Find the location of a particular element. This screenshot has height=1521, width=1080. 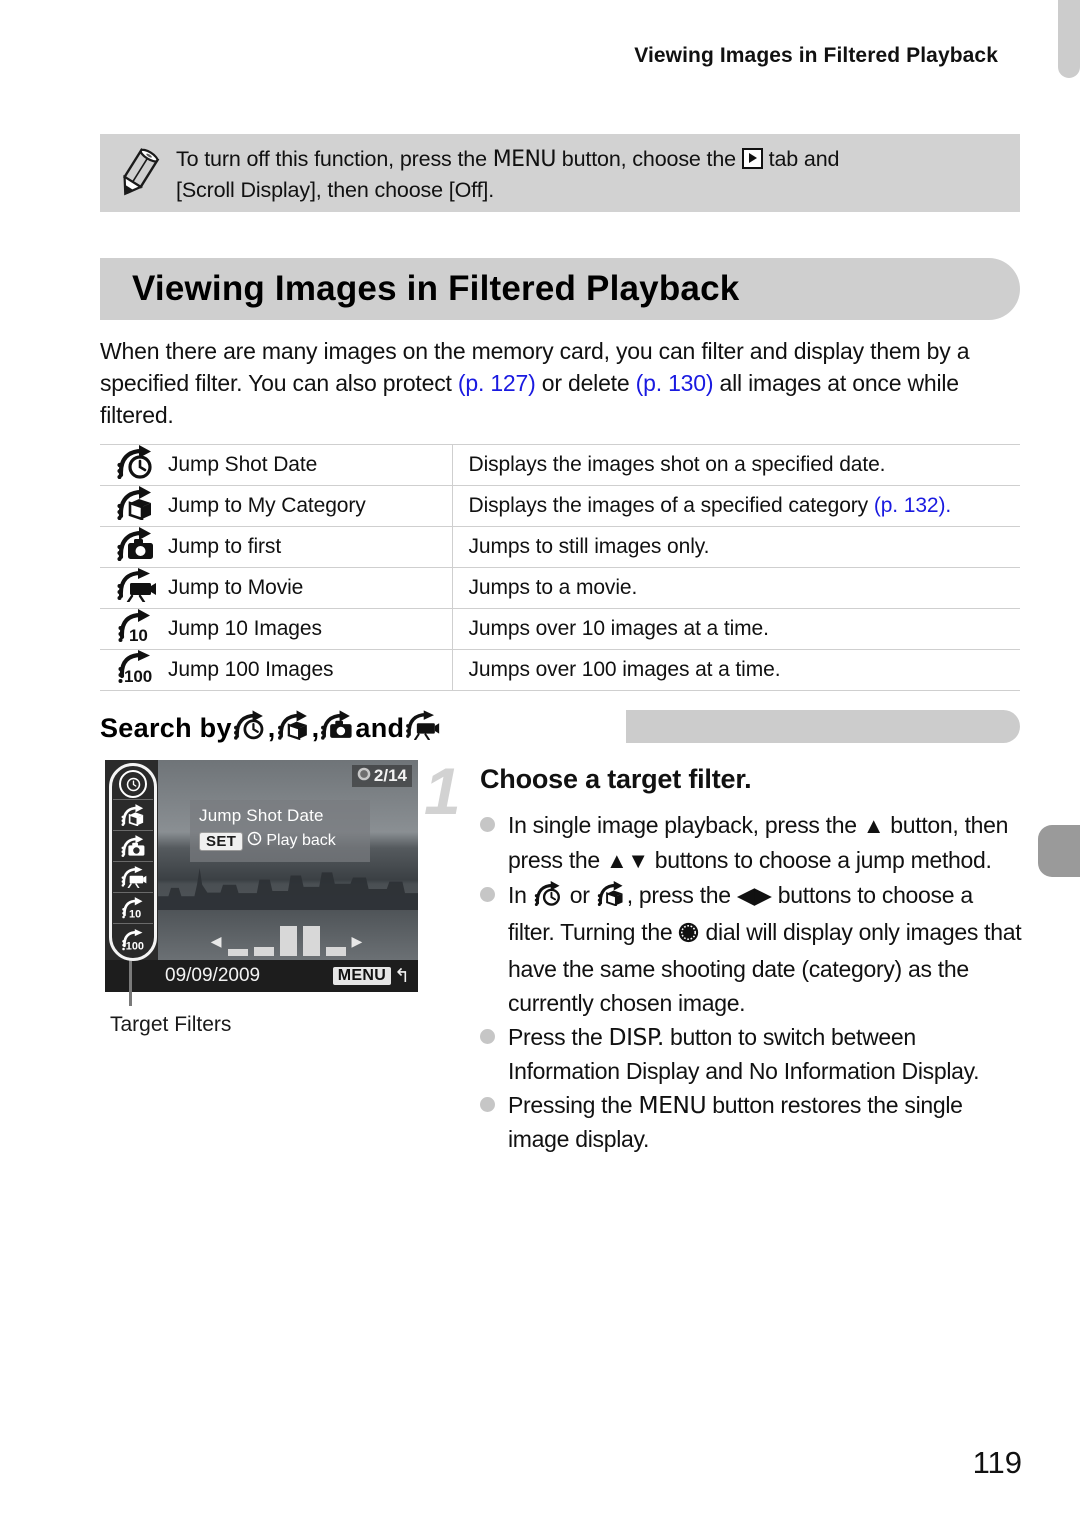

bullet-text-part: buttons to choose a jump method. is located at coordinates (820, 860).